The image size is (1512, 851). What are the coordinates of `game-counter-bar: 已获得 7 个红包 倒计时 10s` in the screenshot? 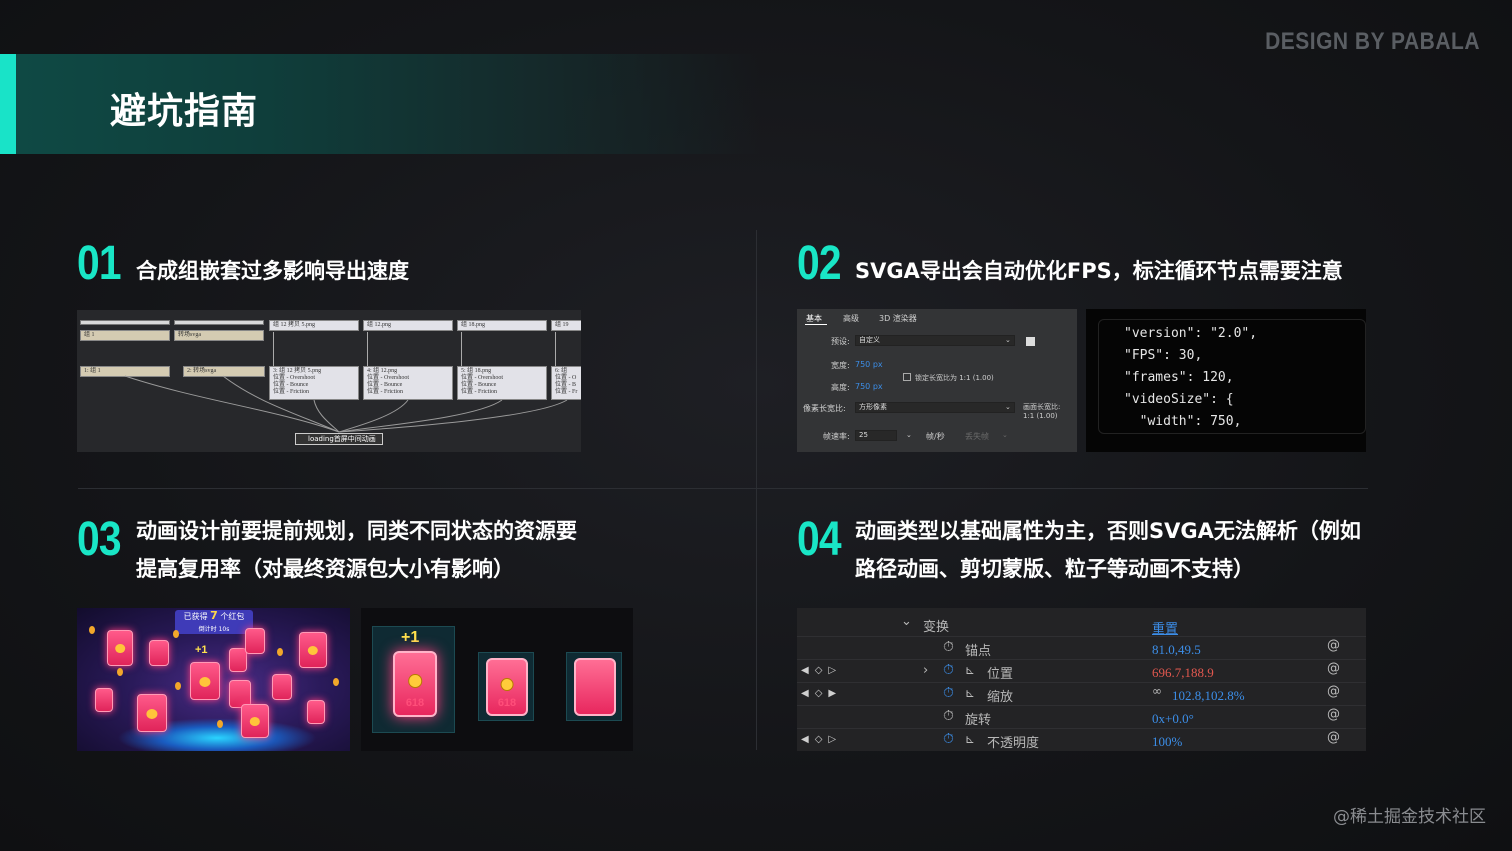 It's located at (214, 622).